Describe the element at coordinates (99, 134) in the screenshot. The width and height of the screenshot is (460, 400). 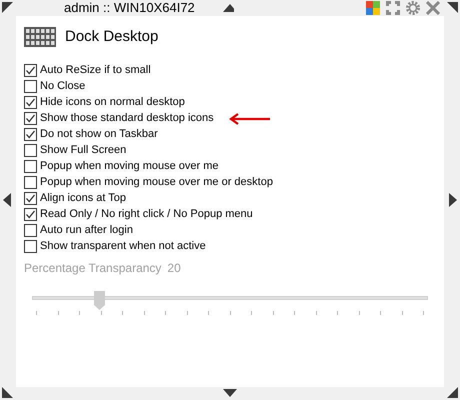
I see `checkbox-label: Do not show on Taskbar` at that location.